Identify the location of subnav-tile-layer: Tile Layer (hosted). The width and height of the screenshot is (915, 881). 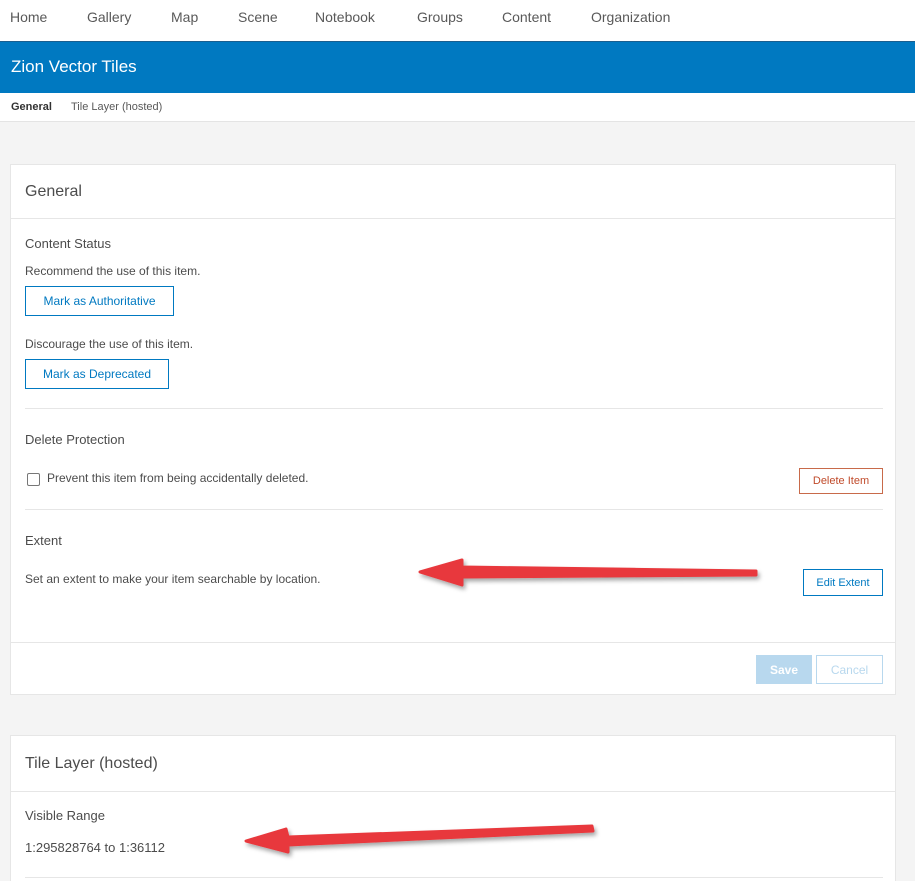
(116, 107).